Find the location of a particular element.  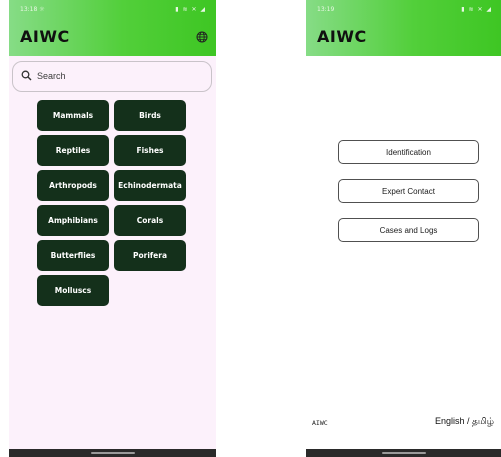

globe-icon is located at coordinates (202, 37).